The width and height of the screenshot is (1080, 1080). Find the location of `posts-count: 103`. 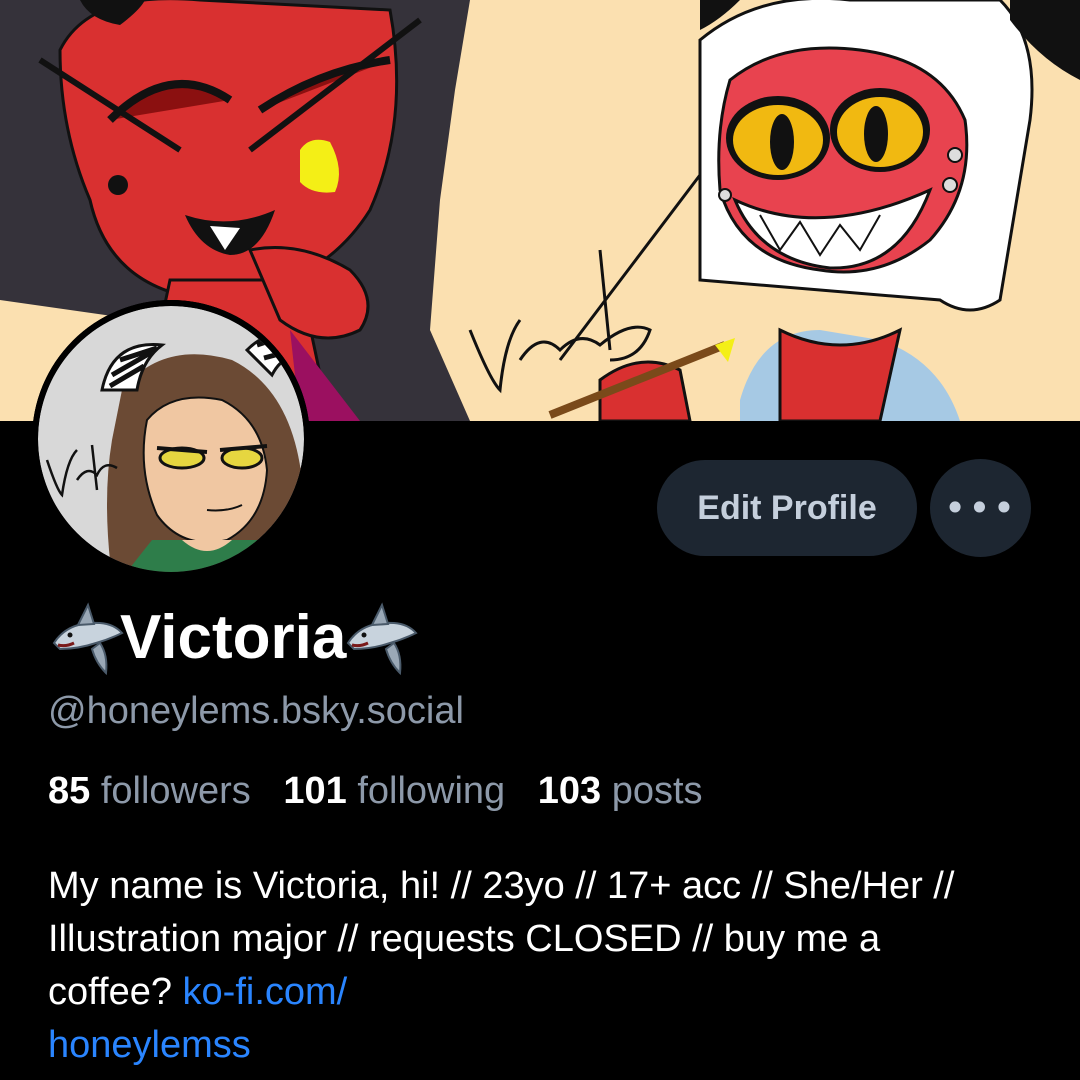

posts-count: 103 is located at coordinates (569, 791).